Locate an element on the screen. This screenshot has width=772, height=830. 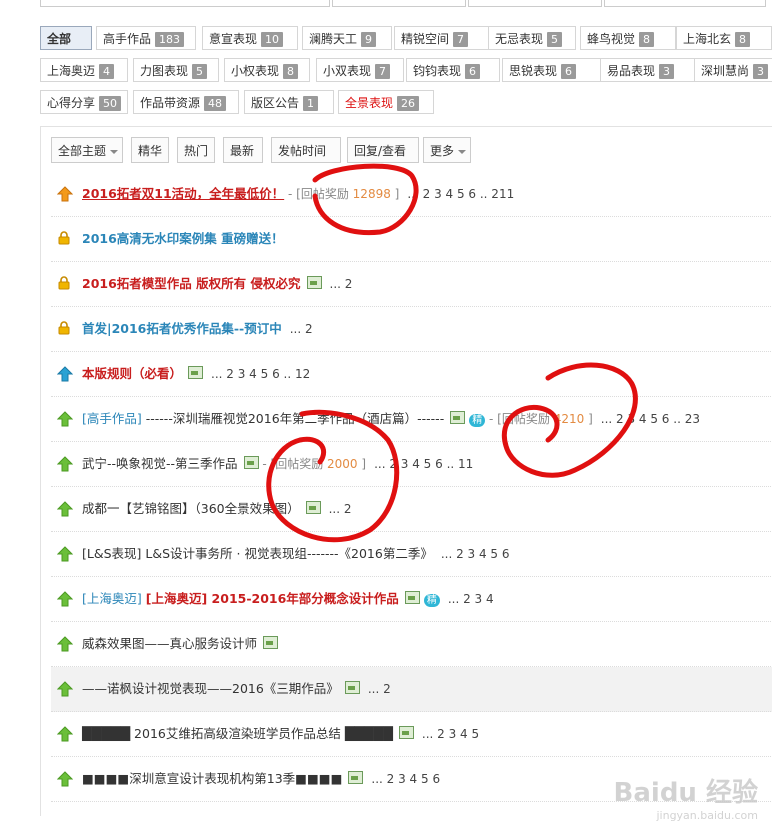
category-label: 钧钧表现 is located at coordinates (437, 71).